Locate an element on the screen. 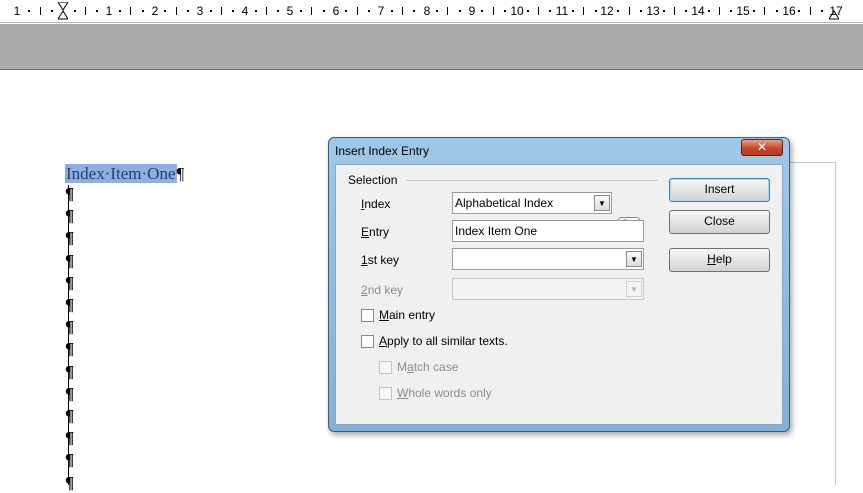  selection-group-label: Selection is located at coordinates (373, 180).